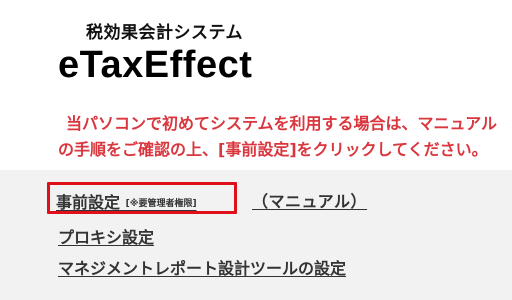 This screenshot has height=300, width=512. Describe the element at coordinates (164, 33) in the screenshot. I see `app-subtitle: 税効果会計システム` at that location.